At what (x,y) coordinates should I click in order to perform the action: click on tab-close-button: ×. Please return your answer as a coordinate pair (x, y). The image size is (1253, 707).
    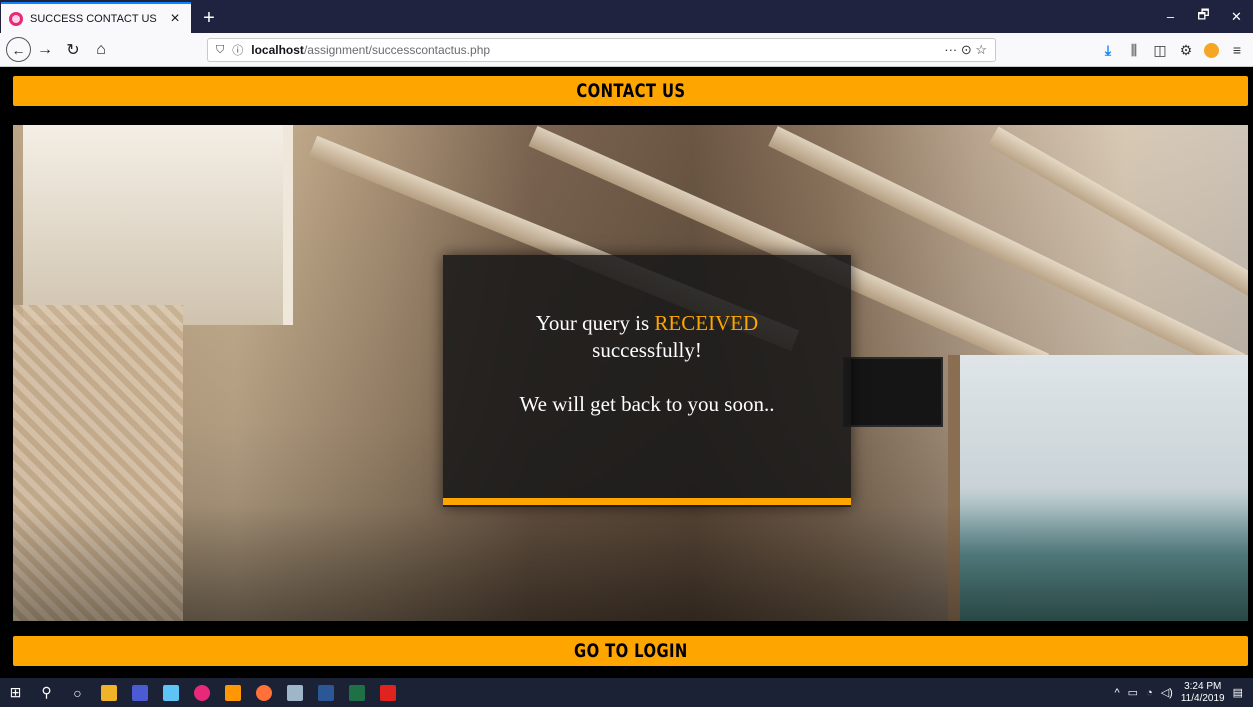
    Looking at the image, I should click on (175, 18).